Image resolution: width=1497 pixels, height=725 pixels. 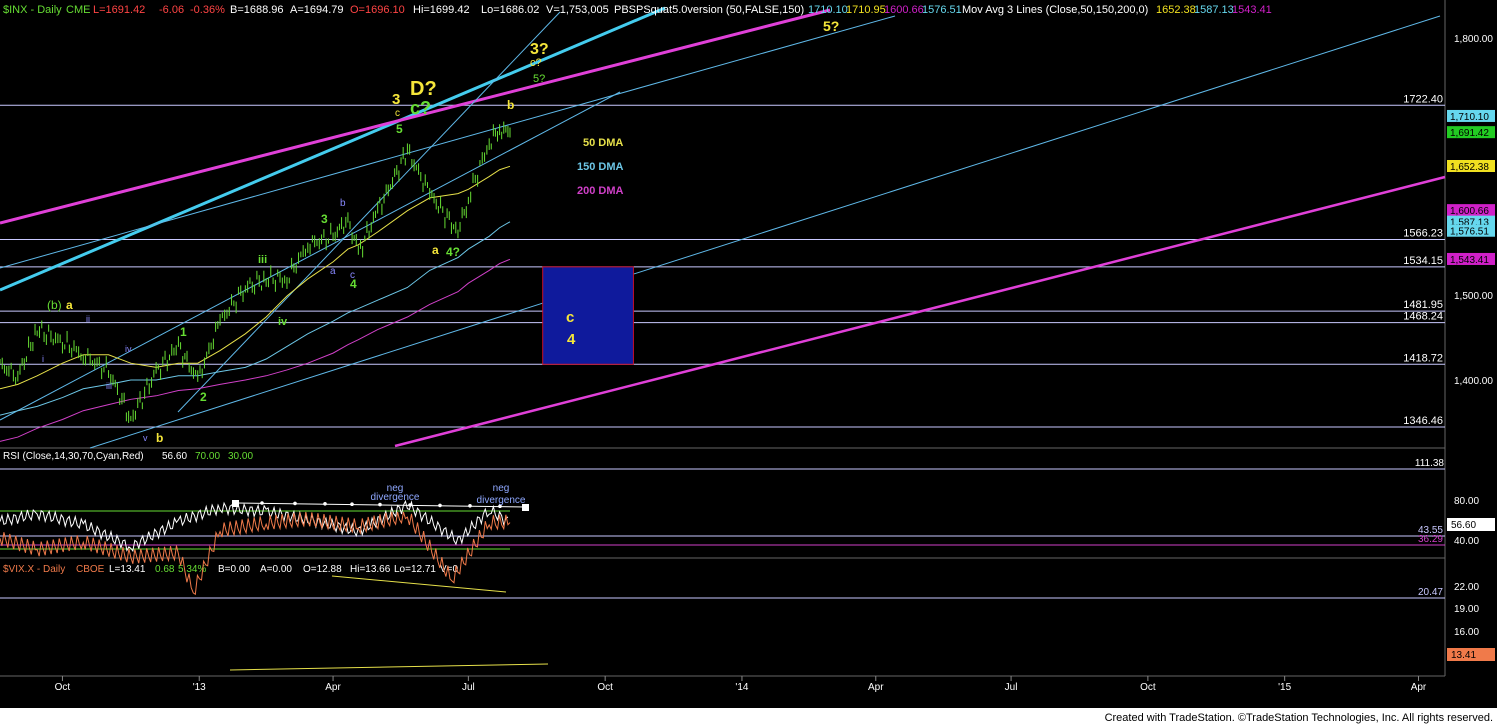 What do you see at coordinates (1423, 261) in the screenshot?
I see `level-label: 1534.15` at bounding box center [1423, 261].